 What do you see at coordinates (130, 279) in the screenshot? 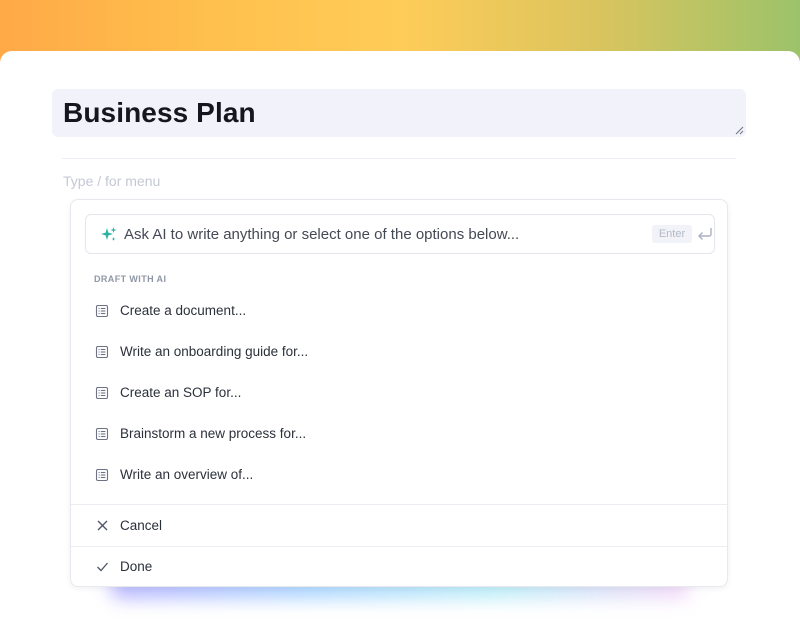
I see `section-label-draft-with-ai: DRAFT WITH AI` at bounding box center [130, 279].